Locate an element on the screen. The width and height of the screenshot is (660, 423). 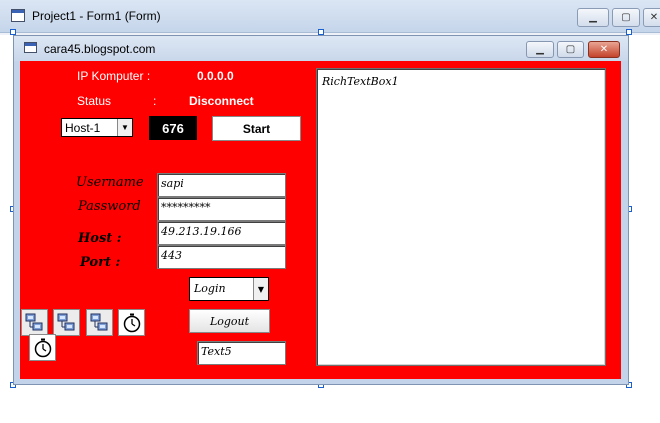
status-label: Status is located at coordinates (94, 101).